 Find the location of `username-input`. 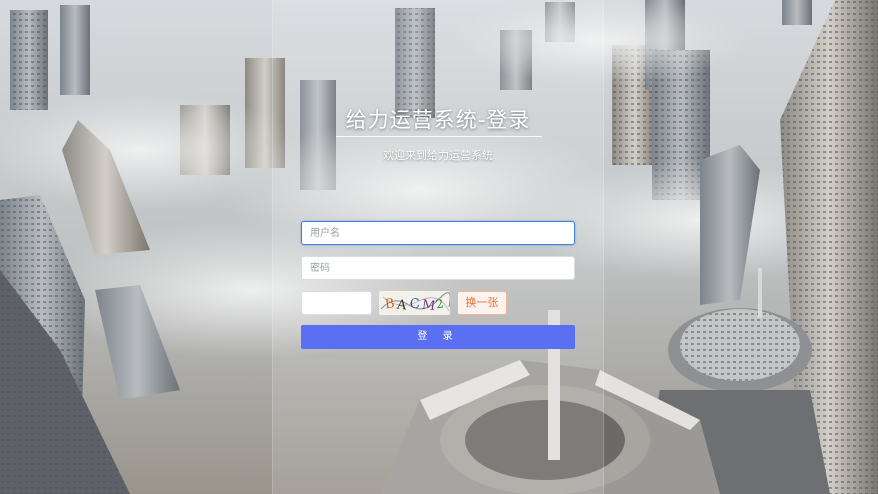

username-input is located at coordinates (438, 233).